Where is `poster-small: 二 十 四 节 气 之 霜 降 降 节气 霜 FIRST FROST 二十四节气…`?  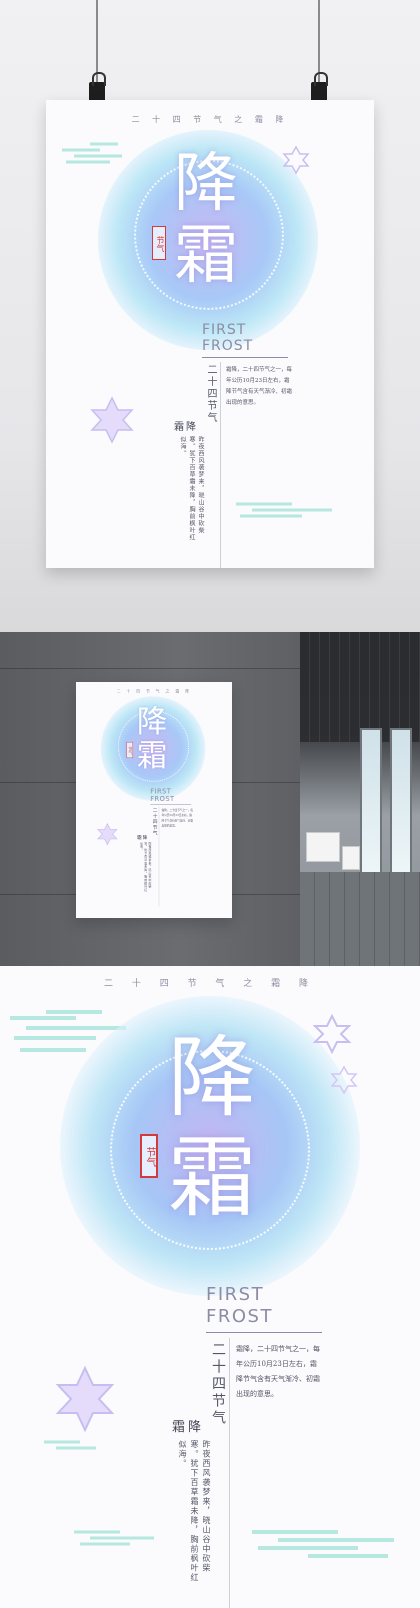 poster-small: 二 十 四 节 气 之 霜 降 降 节气 霜 FIRST FROST 二十四节气… is located at coordinates (154, 800).